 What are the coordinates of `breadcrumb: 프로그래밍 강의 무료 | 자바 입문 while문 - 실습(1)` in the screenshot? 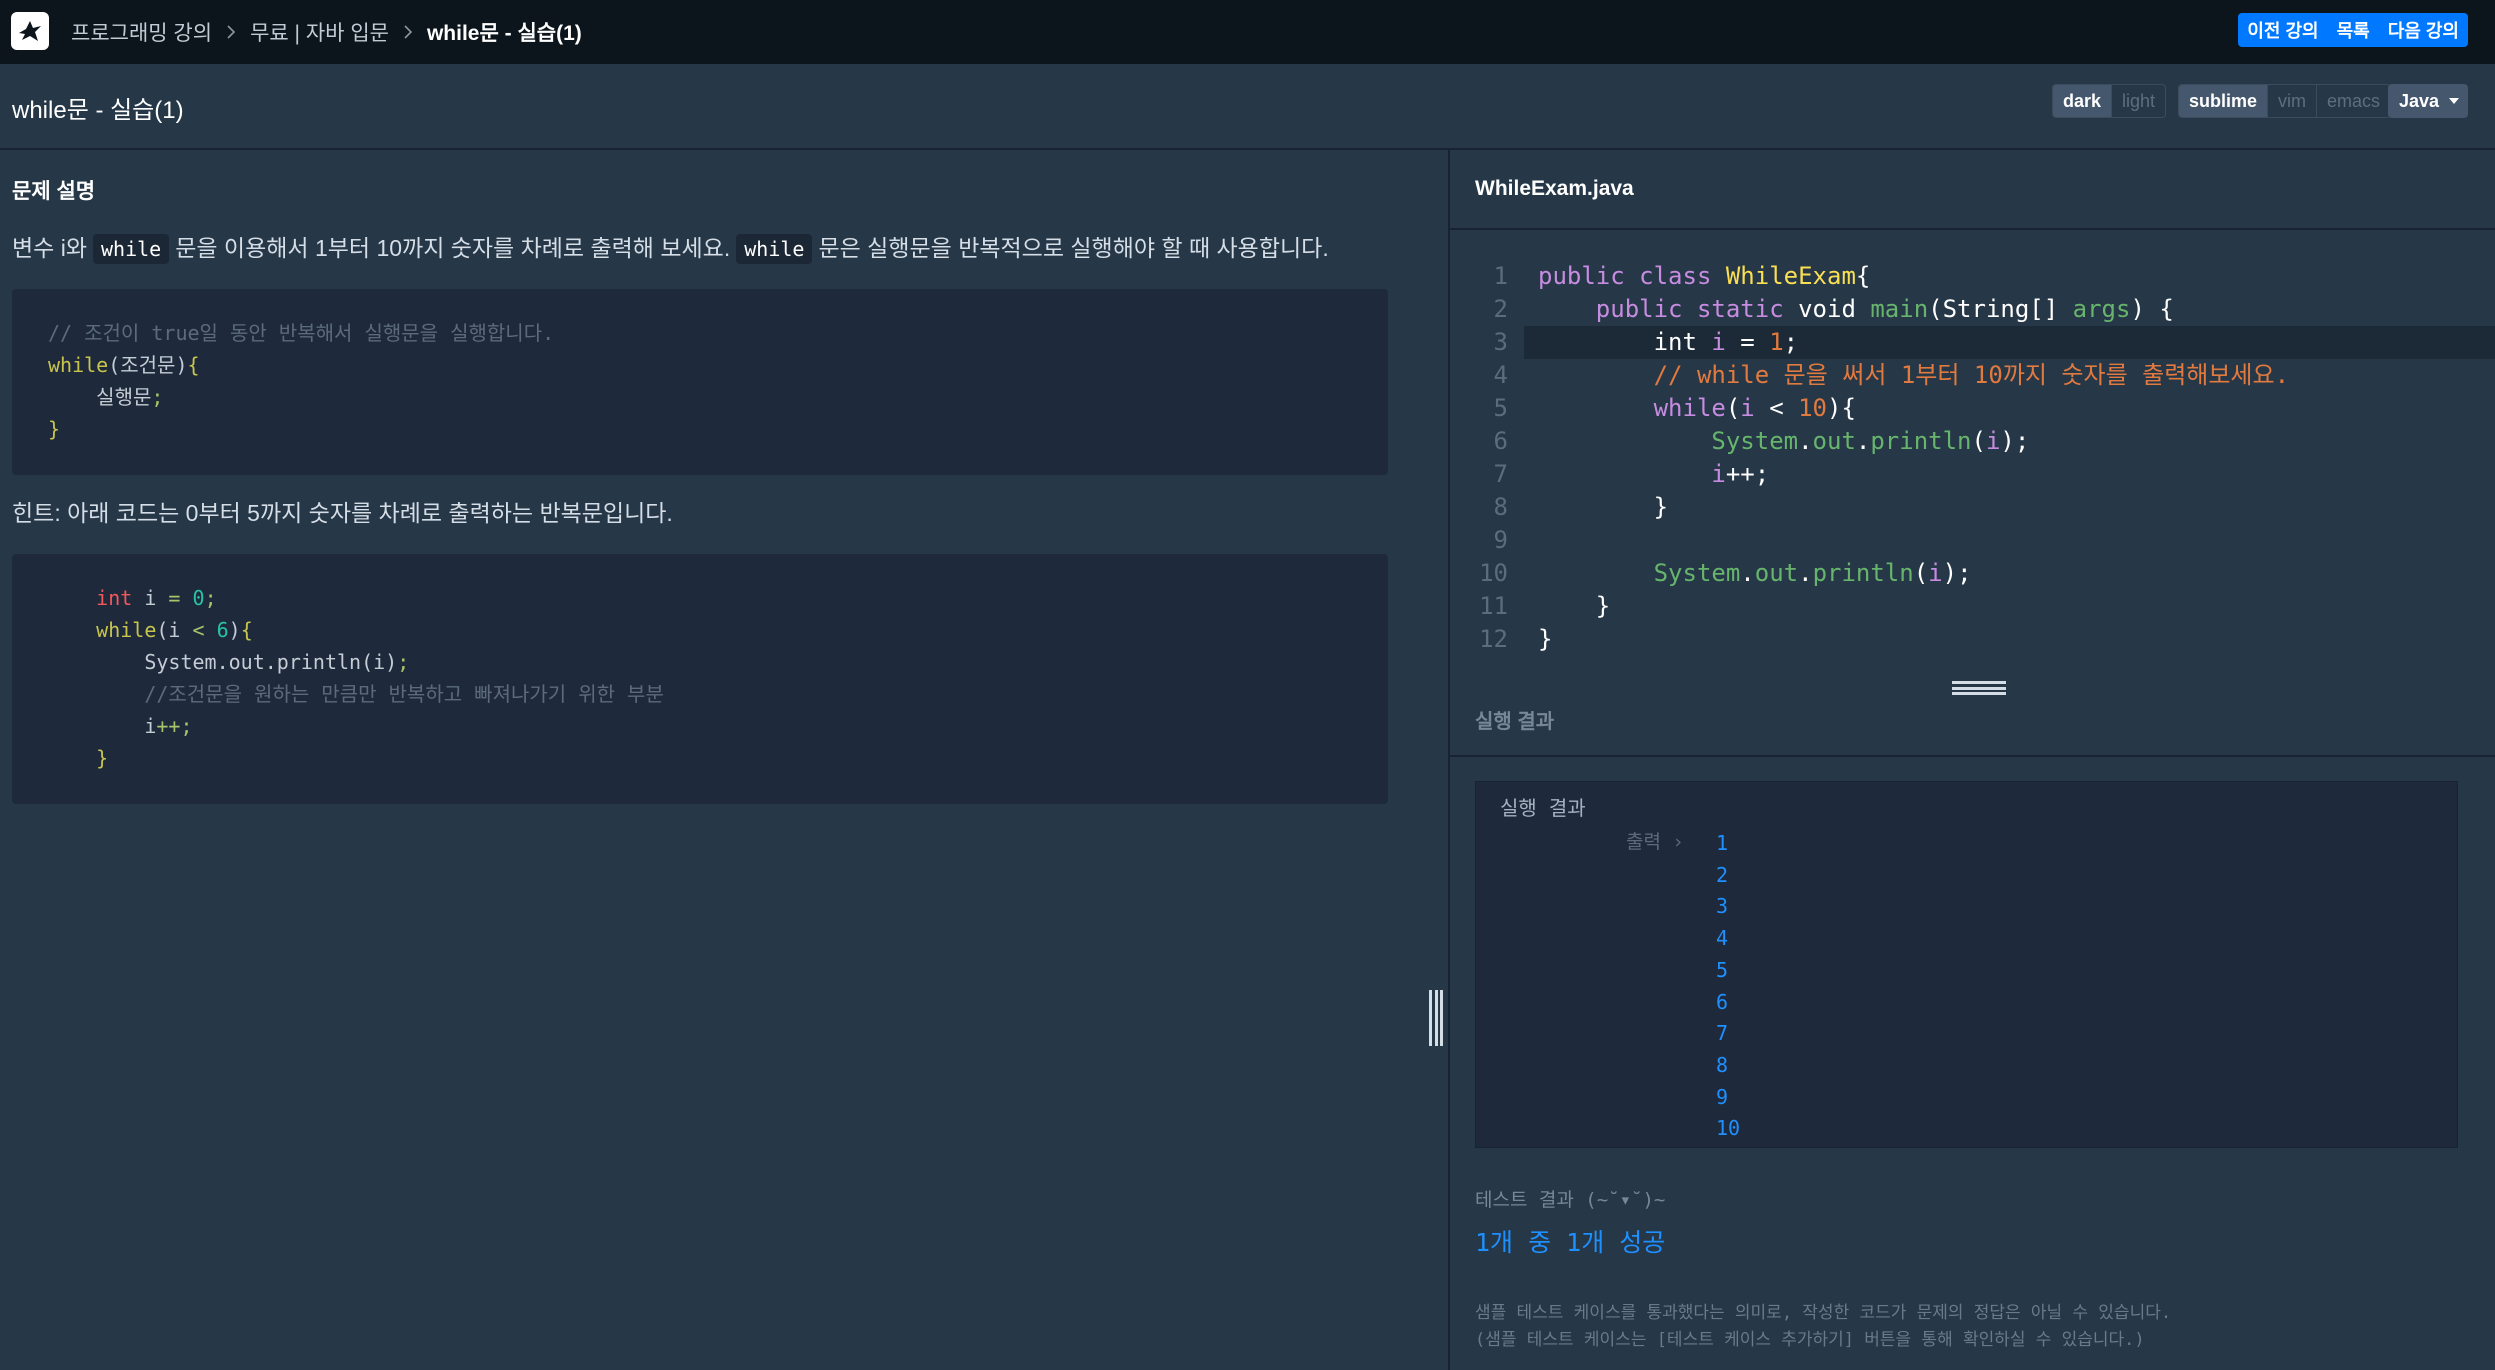 It's located at (326, 32).